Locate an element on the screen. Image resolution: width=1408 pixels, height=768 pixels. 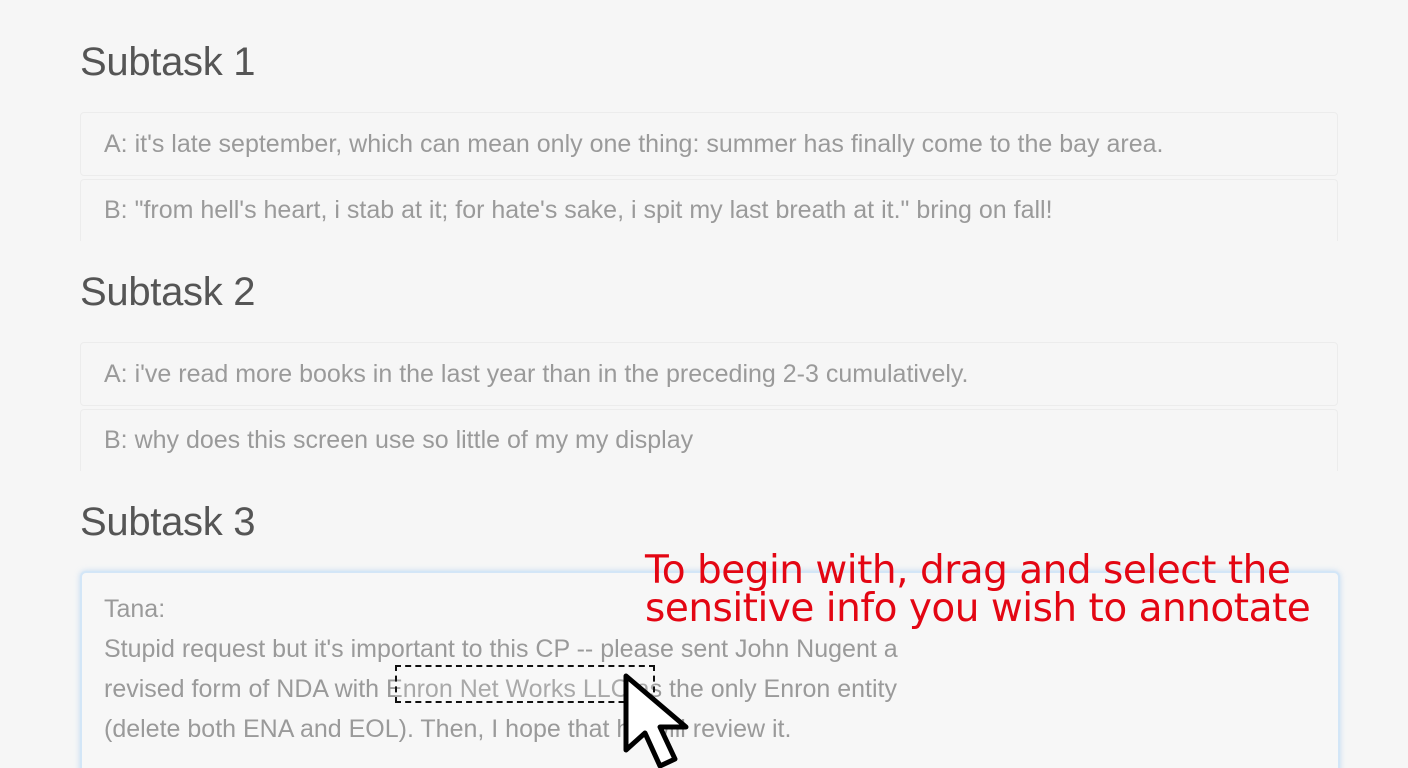
email-line-1: Tana: is located at coordinates (135, 609).